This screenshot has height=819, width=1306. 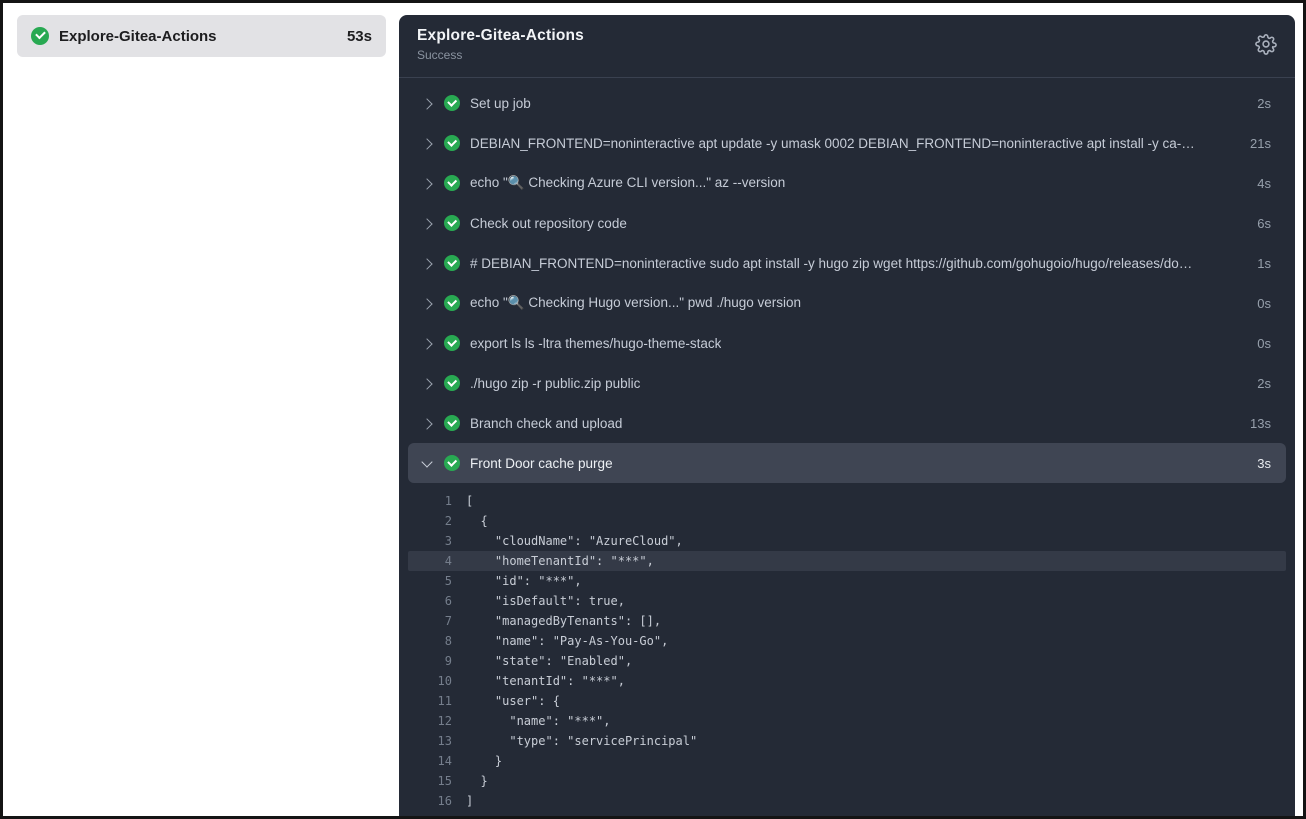 I want to click on log-line: 7 "managedByTenants": [],, so click(x=847, y=621).